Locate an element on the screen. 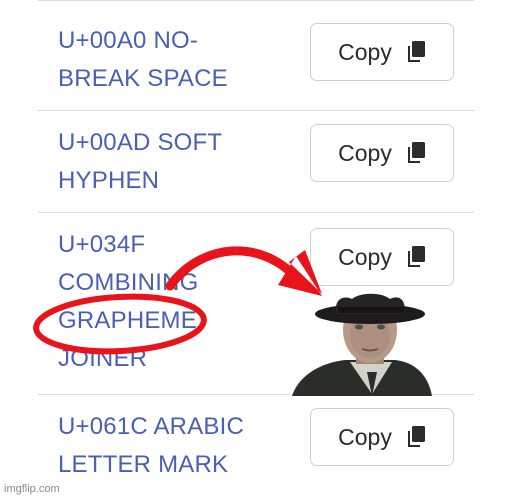 The image size is (513, 499). character-name-line: U+00AD SOFT is located at coordinates (140, 142).